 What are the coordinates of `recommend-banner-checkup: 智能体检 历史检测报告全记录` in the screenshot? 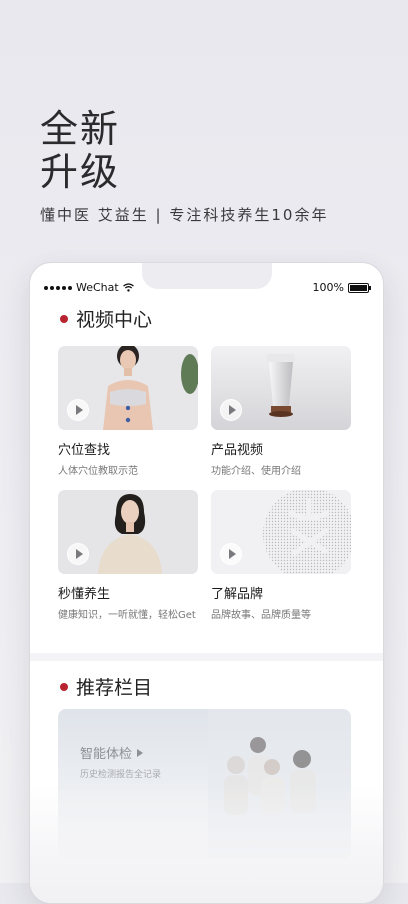 It's located at (204, 784).